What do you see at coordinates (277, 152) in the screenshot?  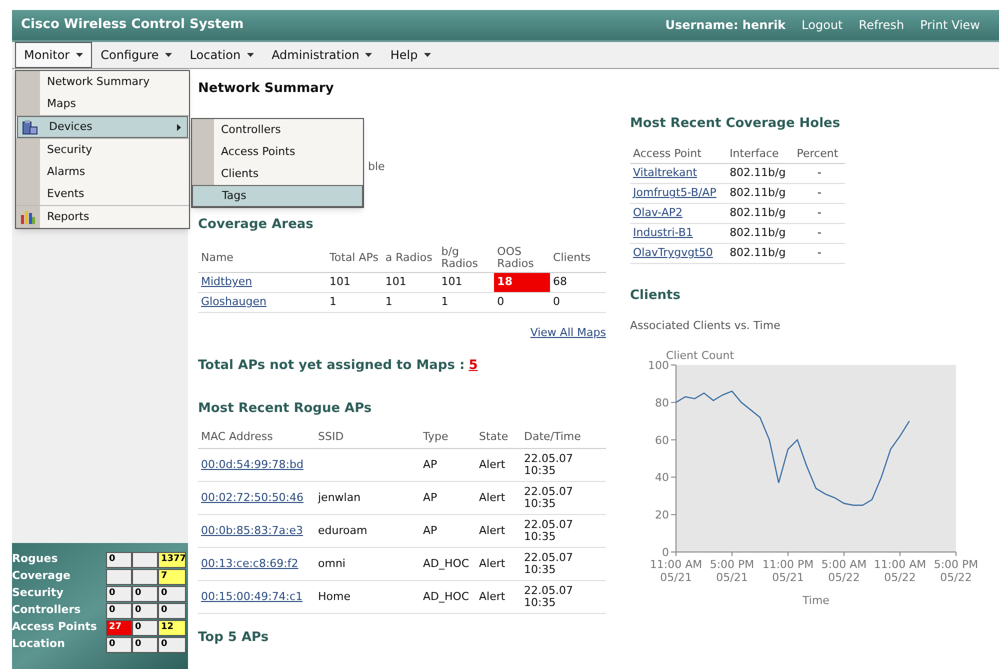 I see `menu-entry: Access Points` at bounding box center [277, 152].